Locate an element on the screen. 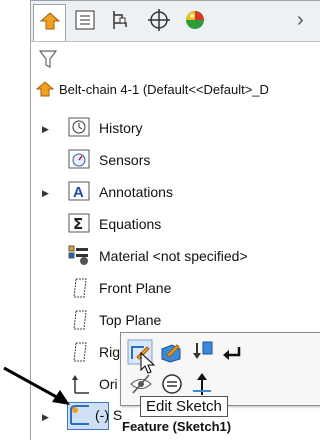 Image resolution: width=320 pixels, height=440 pixels. tree-item-history: History is located at coordinates (121, 128).